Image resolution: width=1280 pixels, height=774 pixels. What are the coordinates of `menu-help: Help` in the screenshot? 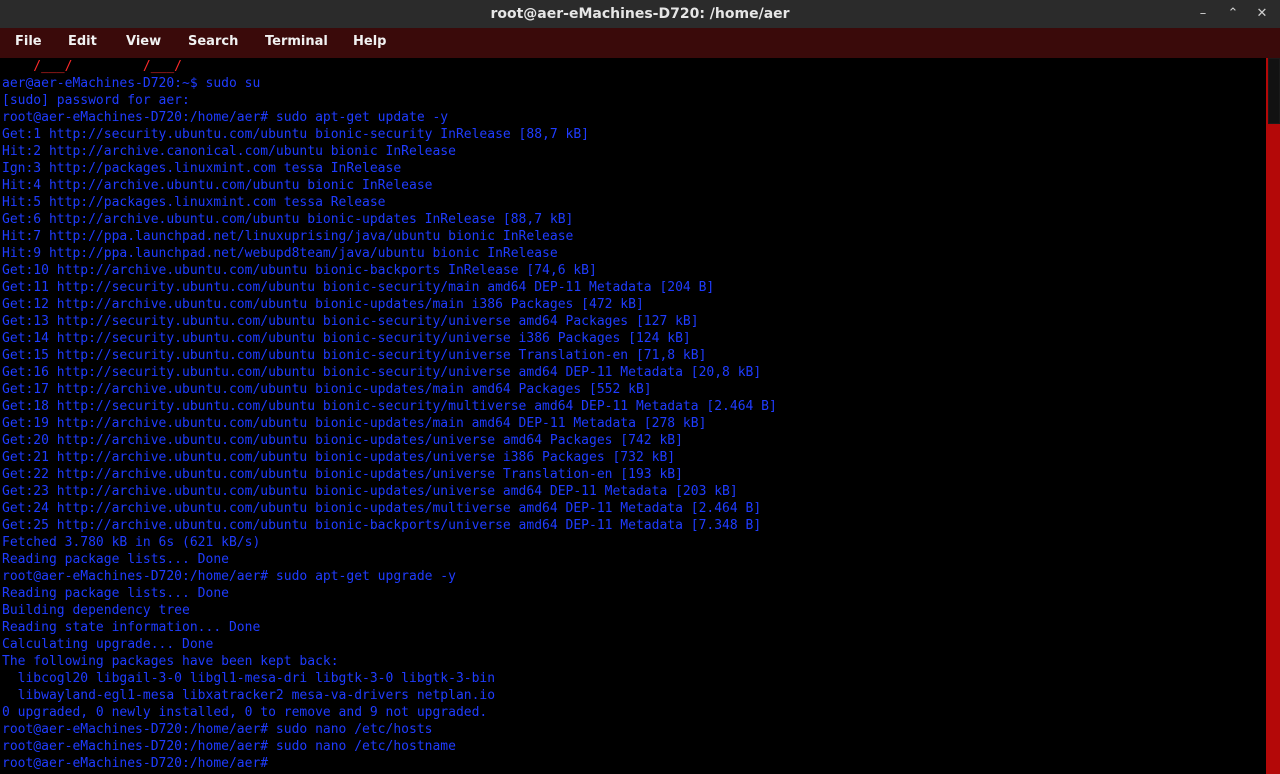 It's located at (369, 42).